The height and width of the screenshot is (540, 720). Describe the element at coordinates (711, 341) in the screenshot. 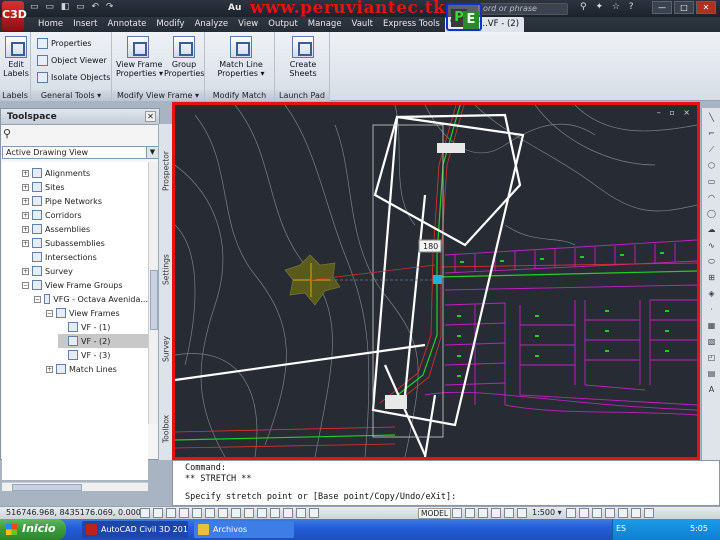

I see `gradient-tool-icon: ▧` at that location.